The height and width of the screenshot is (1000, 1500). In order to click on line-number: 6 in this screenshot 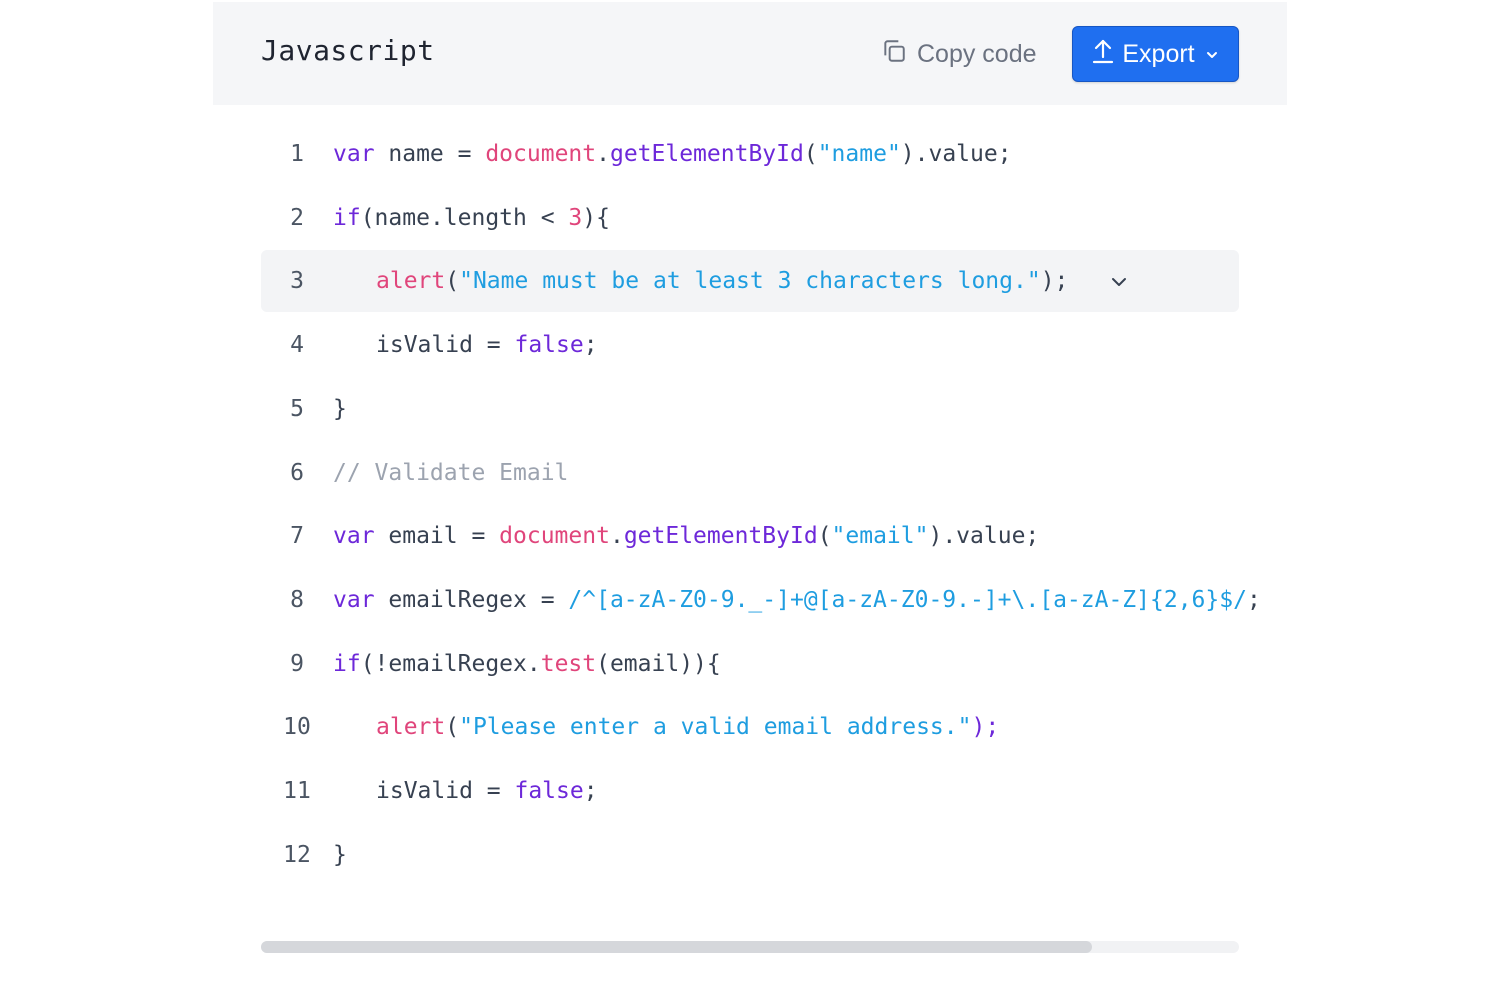, I will do `click(297, 472)`.